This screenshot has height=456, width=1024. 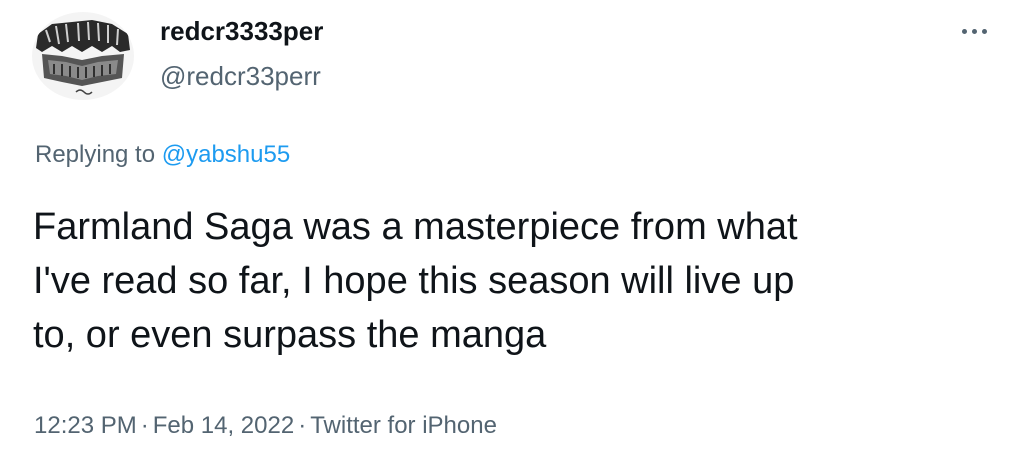 I want to click on tweet-meta: 12:23 PM · Feb 14, 2022 · Twitter for iPhone, so click(x=265, y=426).